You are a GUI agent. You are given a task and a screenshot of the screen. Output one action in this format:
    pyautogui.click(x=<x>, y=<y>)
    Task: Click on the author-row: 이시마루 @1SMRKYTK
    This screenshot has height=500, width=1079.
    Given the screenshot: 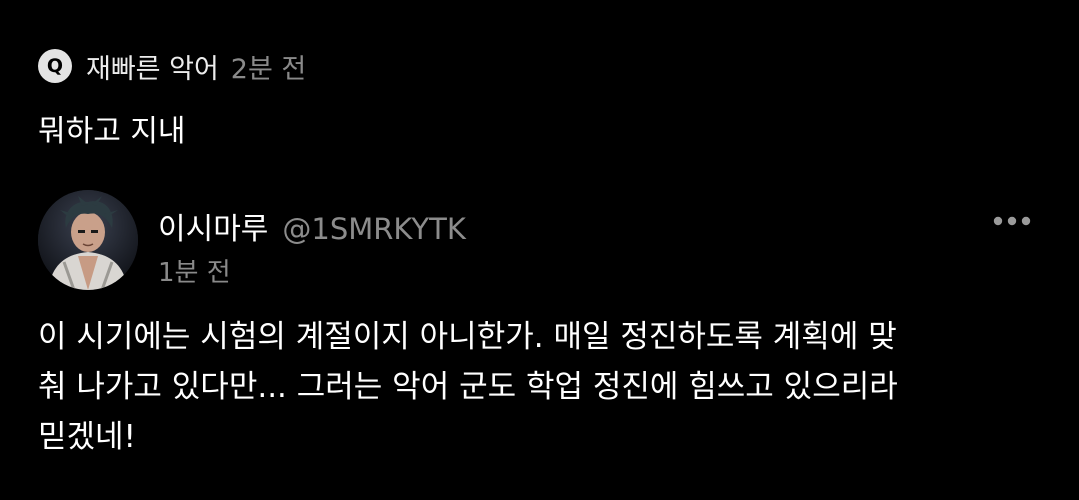 What is the action you would take?
    pyautogui.click(x=312, y=226)
    